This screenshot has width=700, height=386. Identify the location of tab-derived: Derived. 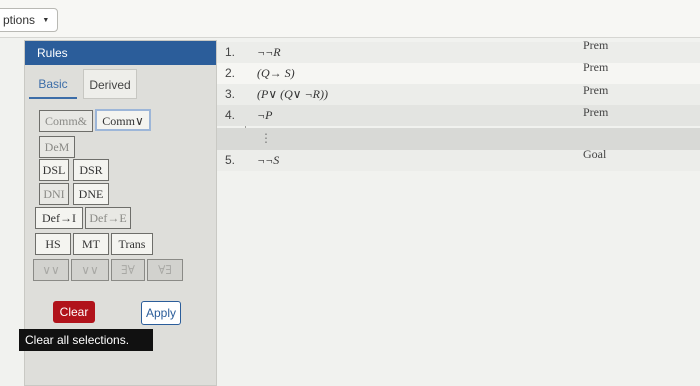
(110, 84).